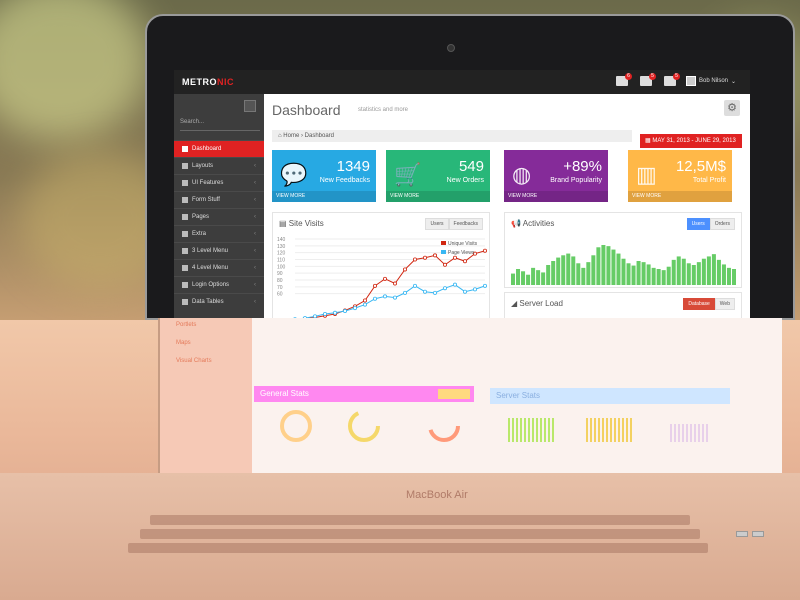  What do you see at coordinates (211, 285) in the screenshot?
I see `sidebar-item-label: Login Options` at bounding box center [211, 285].